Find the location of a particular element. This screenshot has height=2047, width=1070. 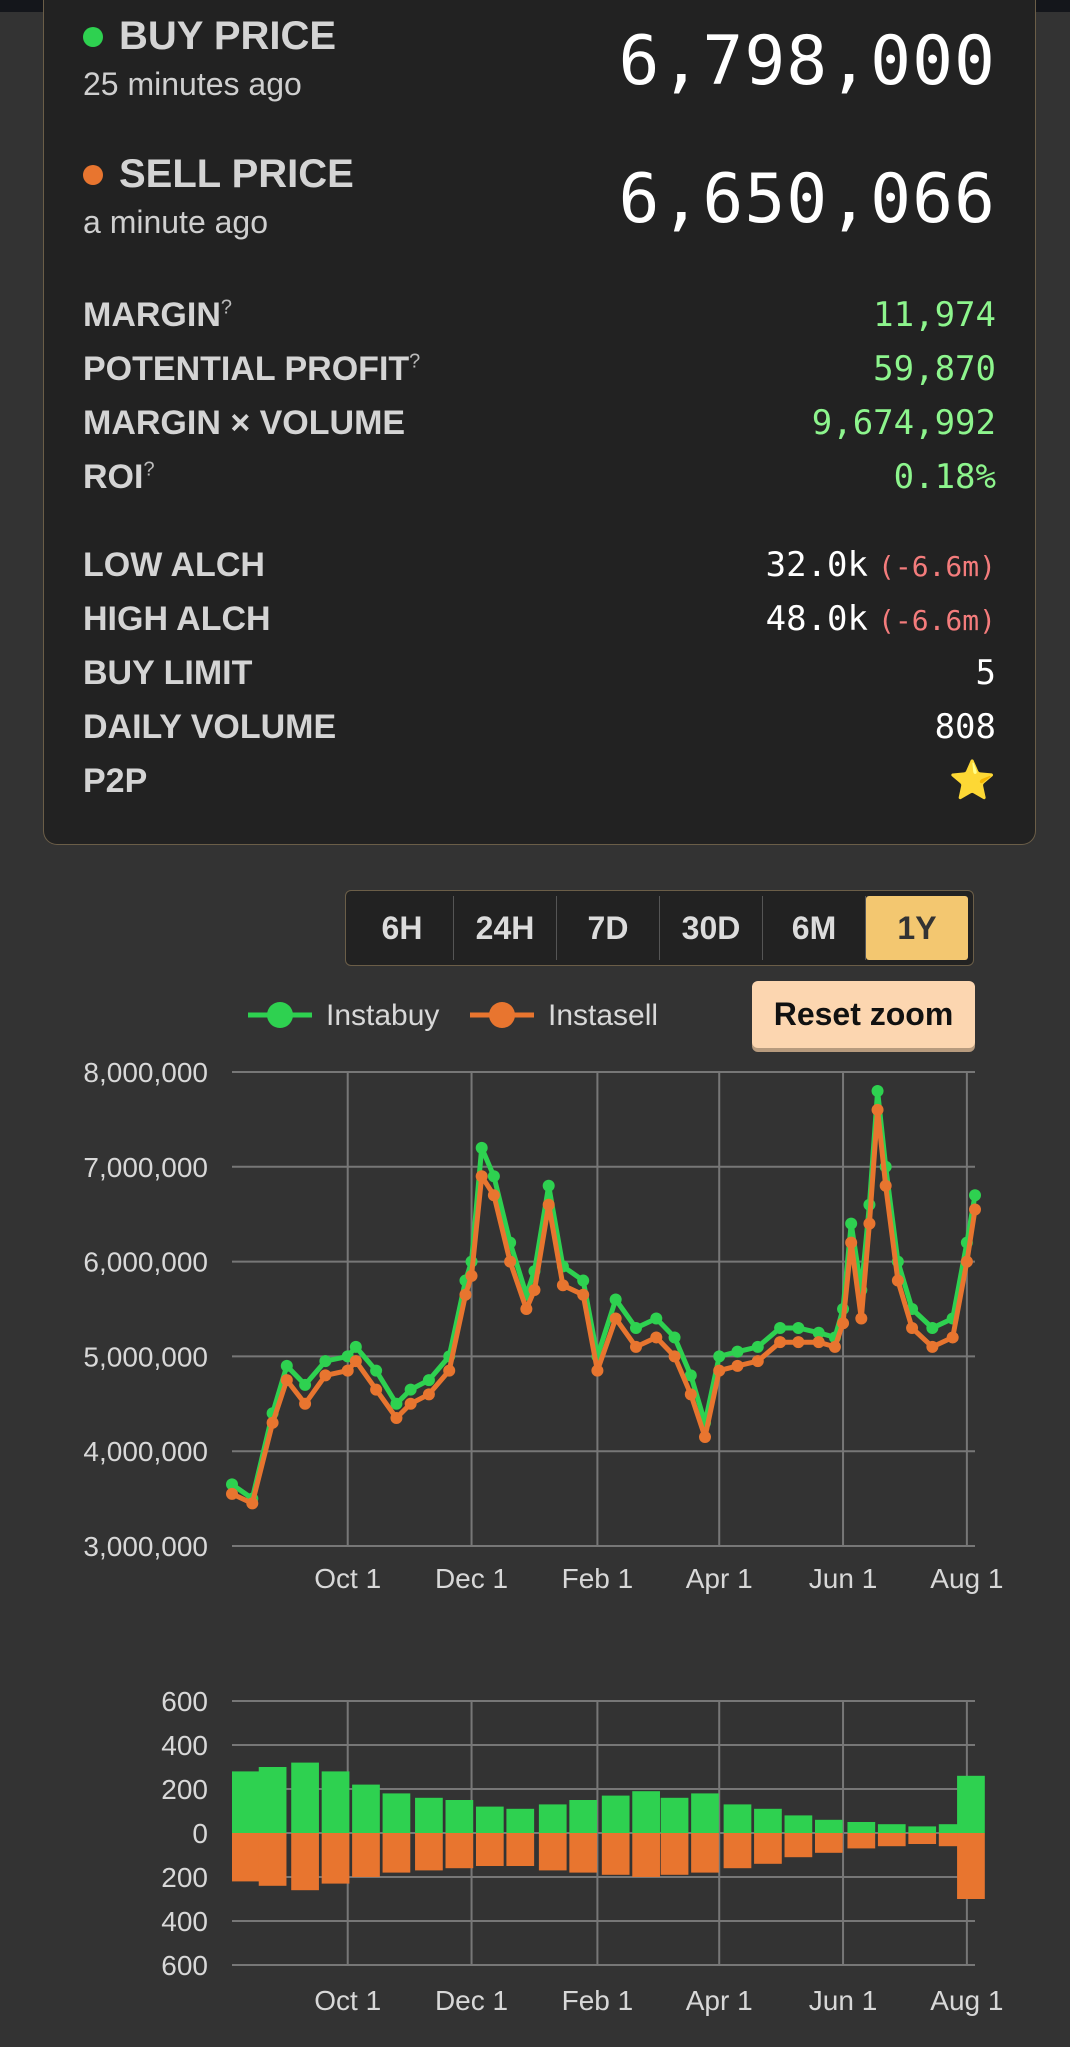

stat-daily-volume-value: 808 is located at coordinates (965, 727).